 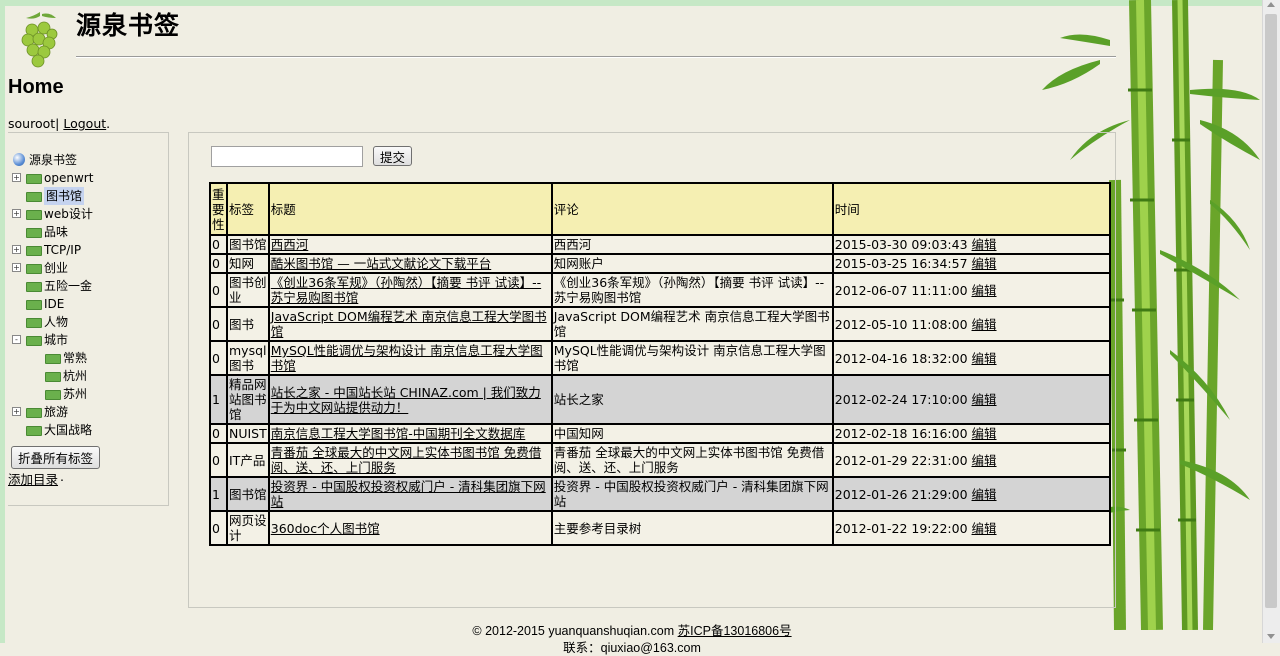 What do you see at coordinates (287, 156) in the screenshot?
I see `search-input` at bounding box center [287, 156].